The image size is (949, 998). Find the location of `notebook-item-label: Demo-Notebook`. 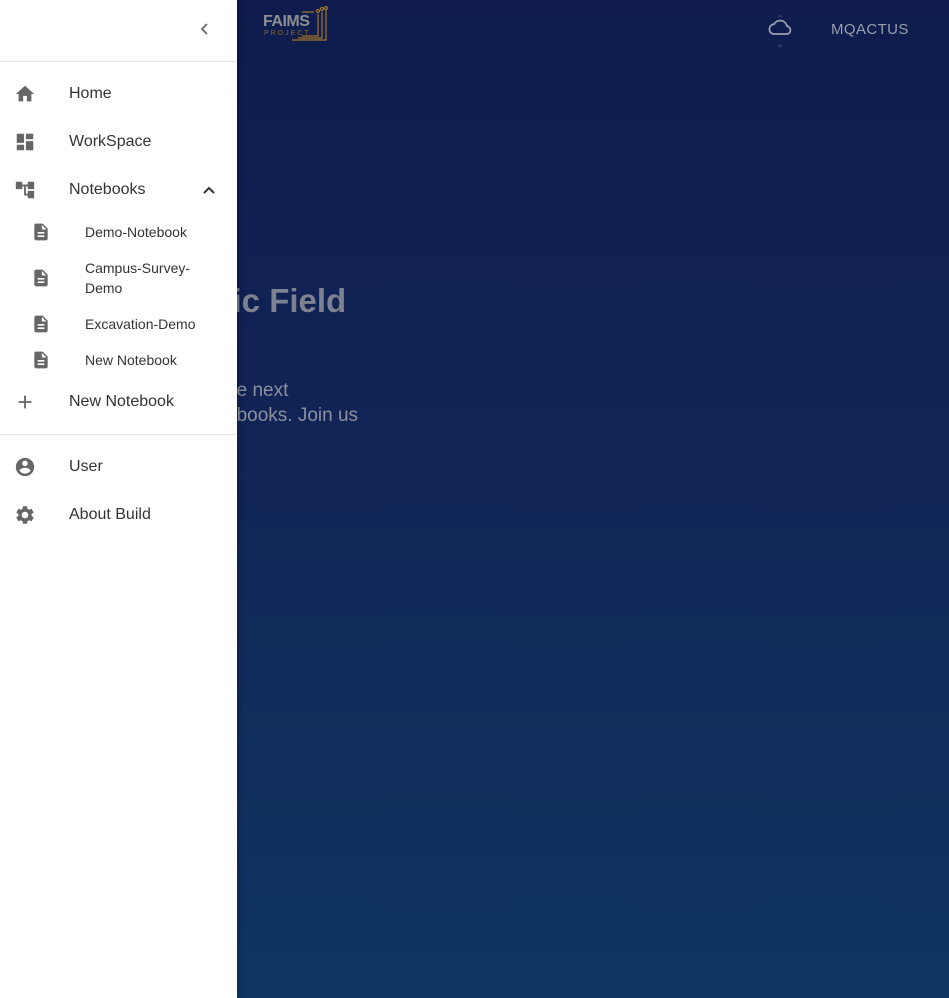

notebook-item-label: Demo-Notebook is located at coordinates (136, 232).